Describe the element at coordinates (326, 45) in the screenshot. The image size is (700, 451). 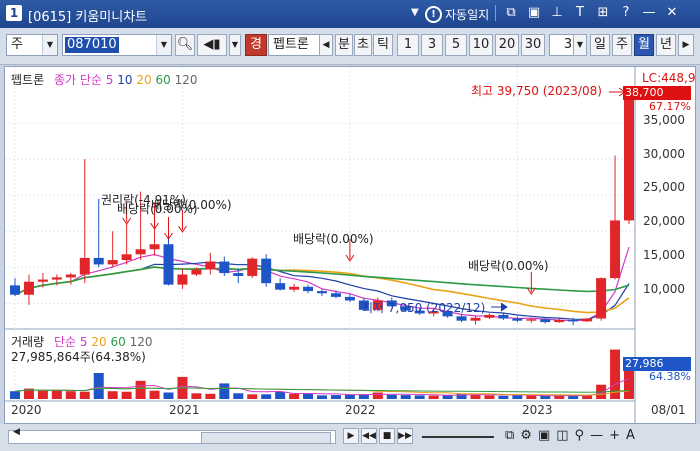
I see `prev-arrow-icon: ◀` at that location.